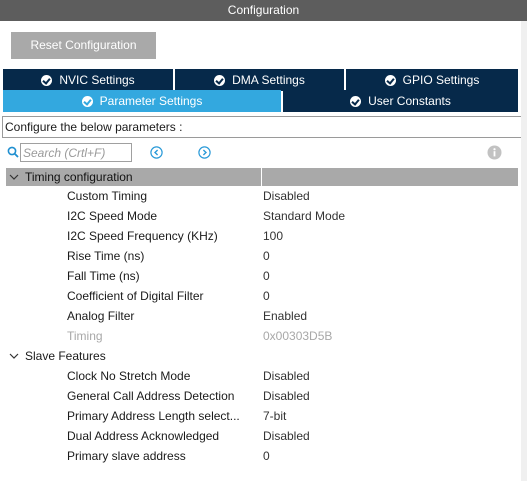 The height and width of the screenshot is (481, 527). What do you see at coordinates (126, 456) in the screenshot?
I see `param-name: Primary slave address` at bounding box center [126, 456].